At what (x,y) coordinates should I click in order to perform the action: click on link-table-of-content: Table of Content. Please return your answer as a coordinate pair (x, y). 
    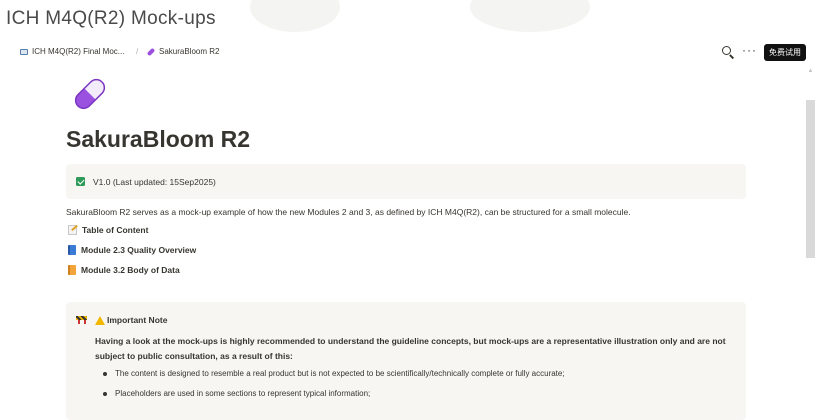
    Looking at the image, I should click on (108, 230).